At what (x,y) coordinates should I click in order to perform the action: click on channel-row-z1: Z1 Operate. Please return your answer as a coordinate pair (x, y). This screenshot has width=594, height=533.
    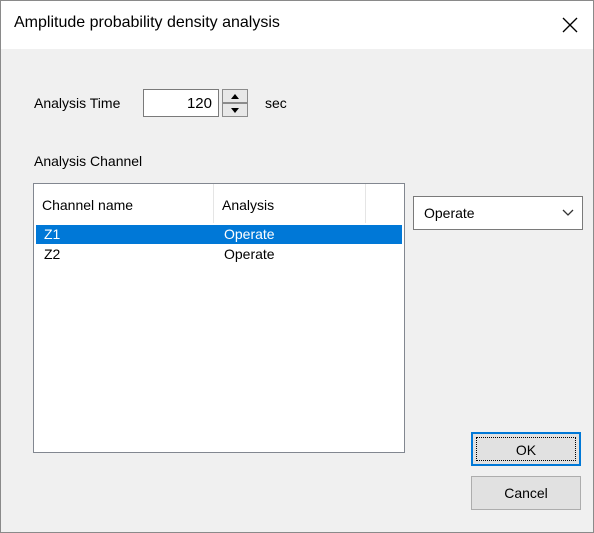
    Looking at the image, I should click on (219, 234).